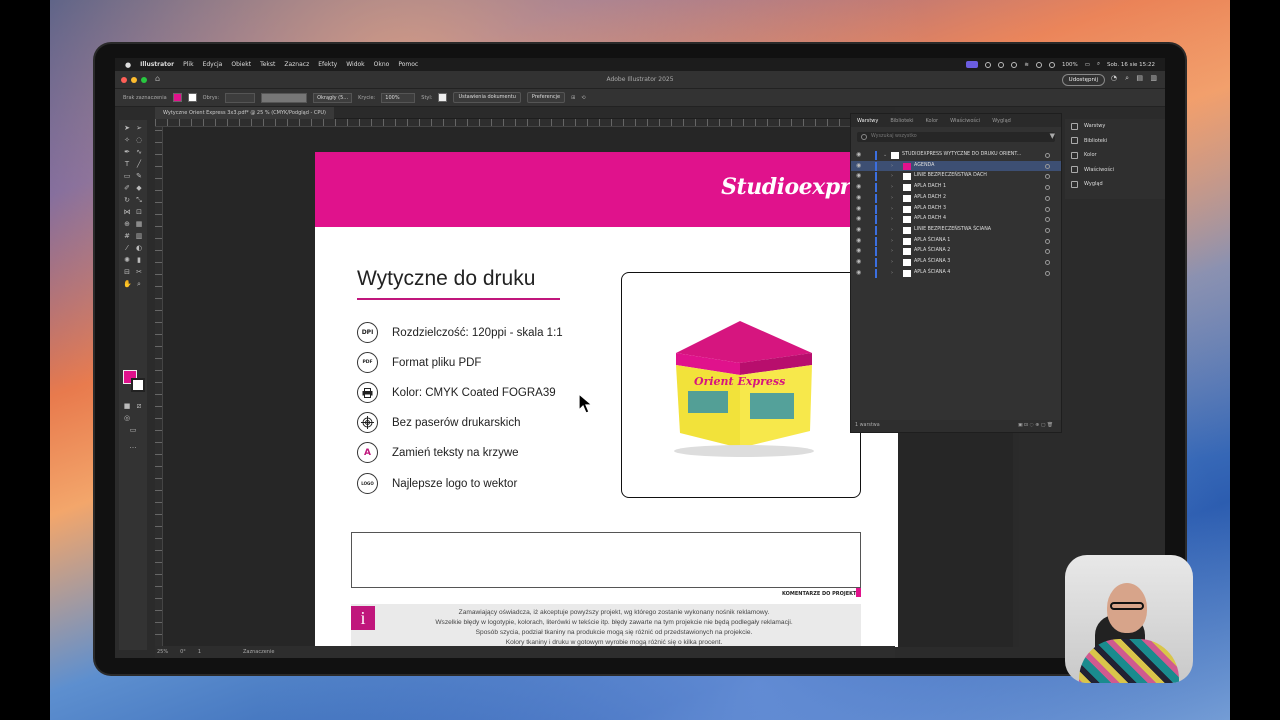 Image resolution: width=1280 pixels, height=720 pixels. What do you see at coordinates (199, 652) in the screenshot?
I see `artboard-number: 1` at bounding box center [199, 652].